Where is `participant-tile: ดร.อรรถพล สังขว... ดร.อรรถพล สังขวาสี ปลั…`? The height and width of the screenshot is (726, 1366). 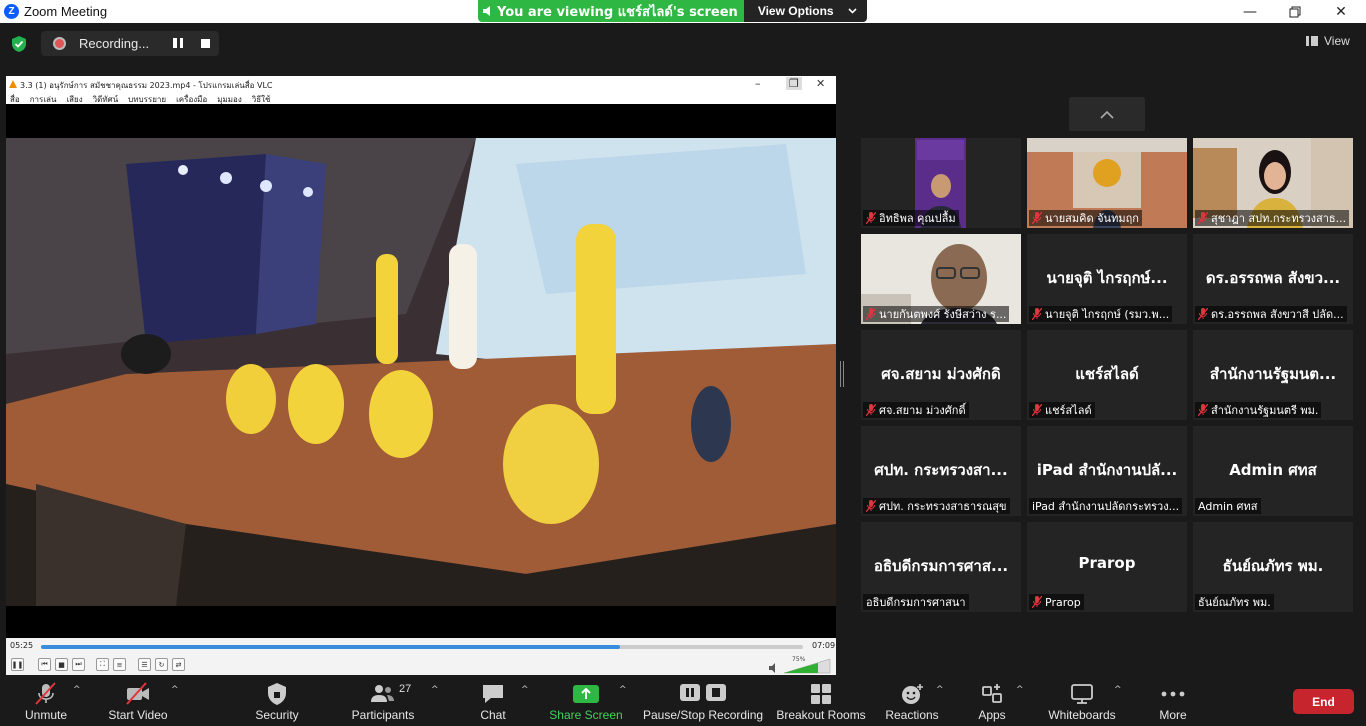
participant-tile: ดร.อรรถพล สังขว... ดร.อรรถพล สังขวาสี ปลั… is located at coordinates (1273, 279).